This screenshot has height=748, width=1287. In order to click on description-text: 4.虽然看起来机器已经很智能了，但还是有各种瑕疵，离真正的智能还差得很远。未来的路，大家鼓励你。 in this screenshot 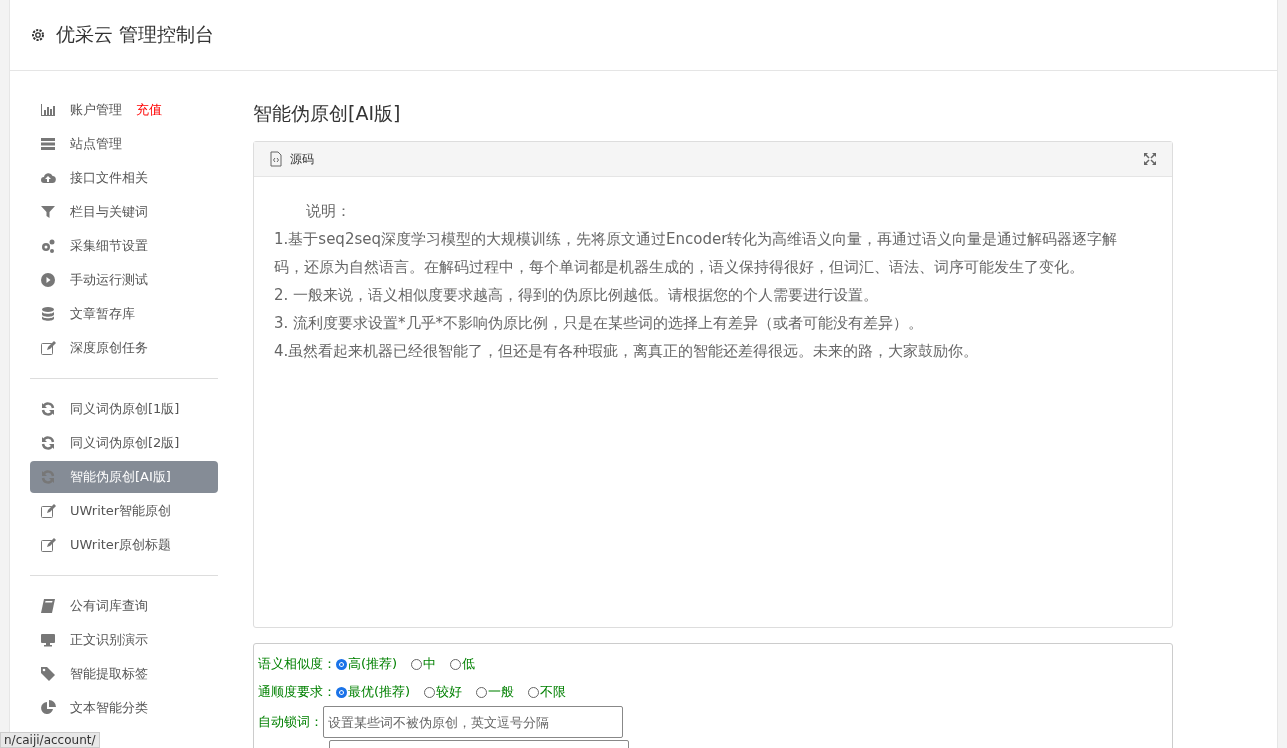, I will do `click(627, 351)`.